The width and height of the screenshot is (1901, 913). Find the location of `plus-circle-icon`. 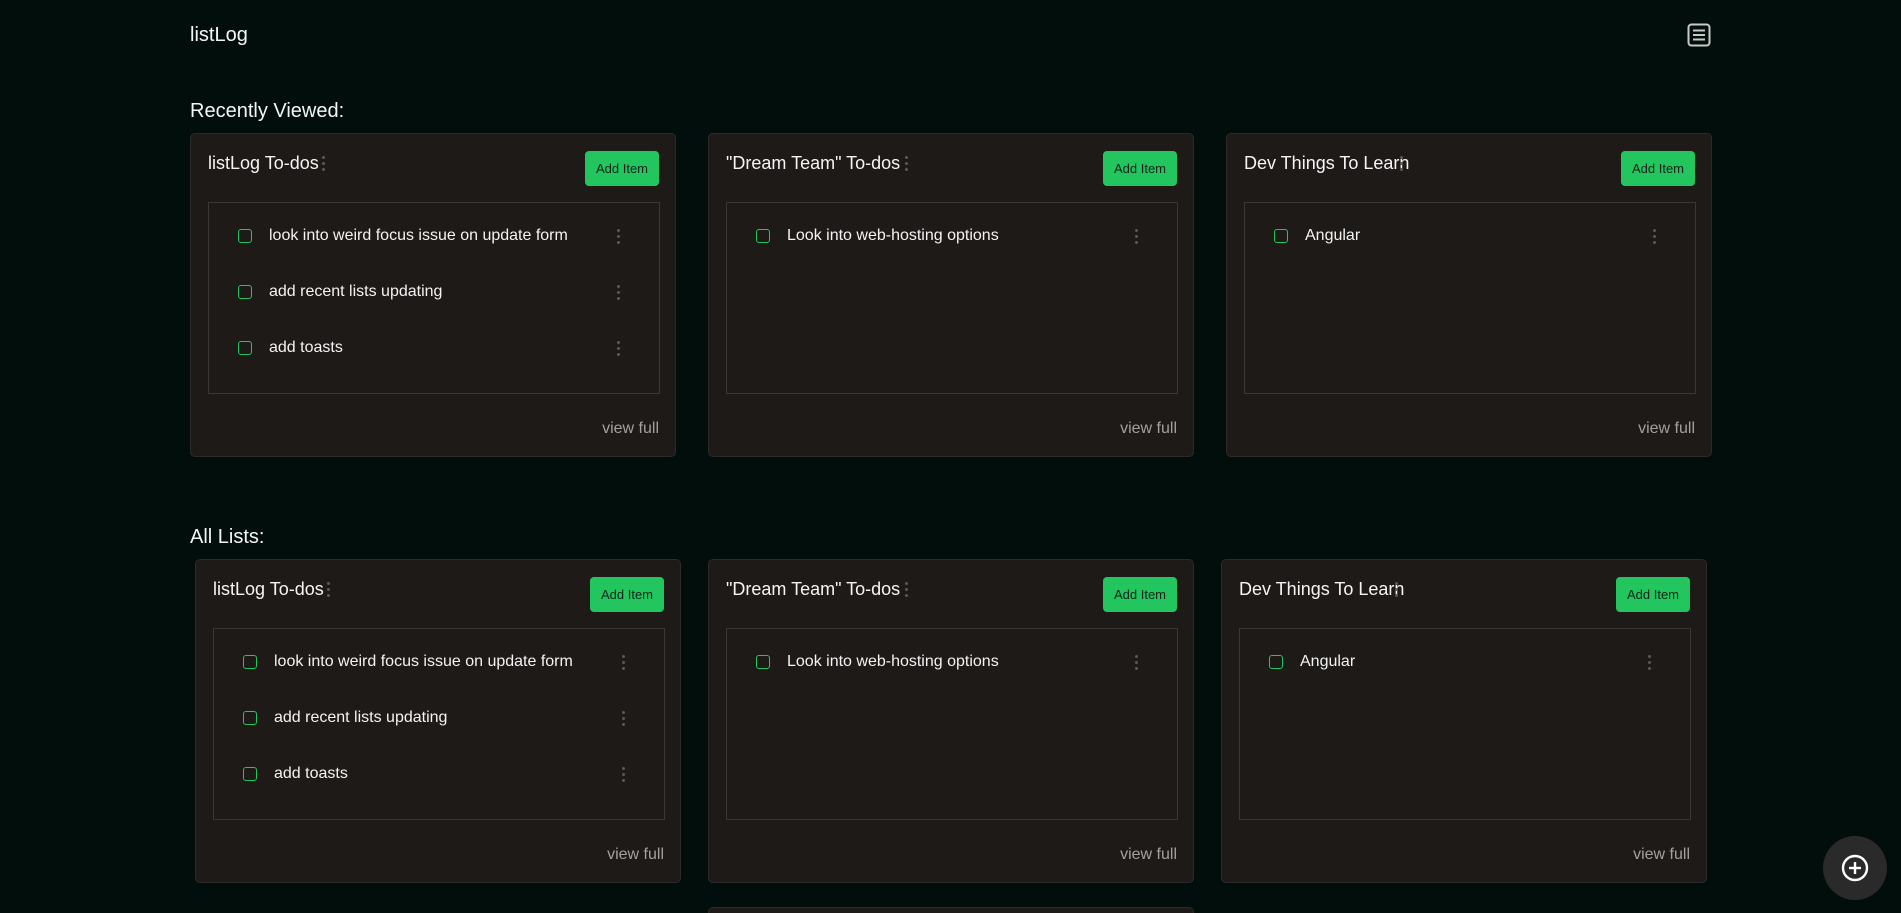

plus-circle-icon is located at coordinates (1855, 868).